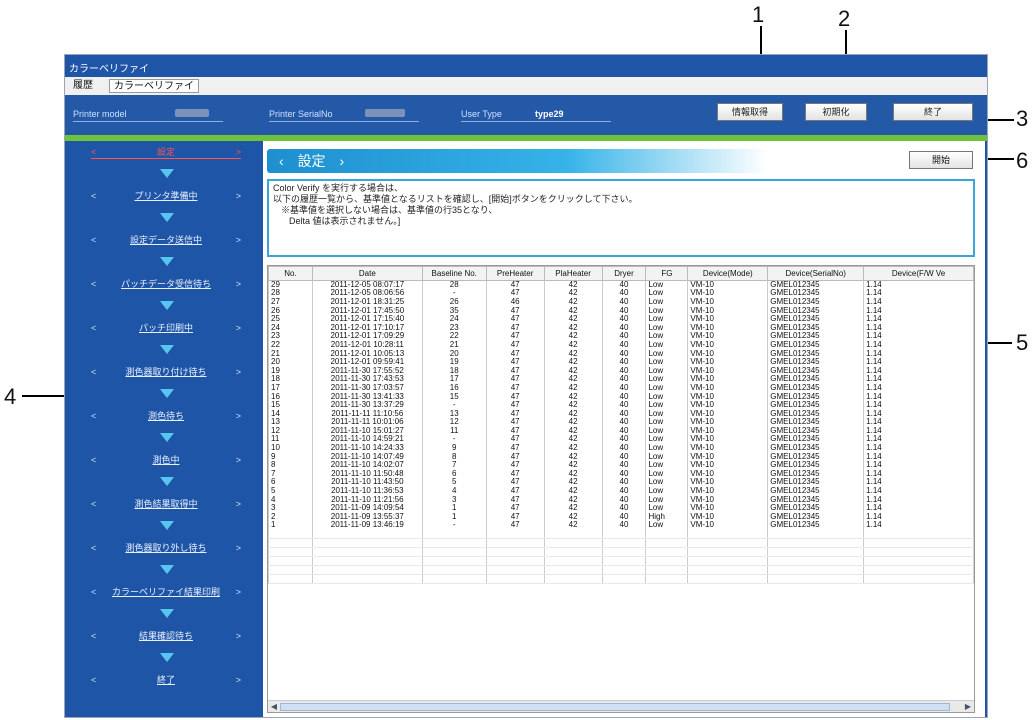  Describe the element at coordinates (816, 273) in the screenshot. I see `column-header: Device(SerialNo)` at that location.